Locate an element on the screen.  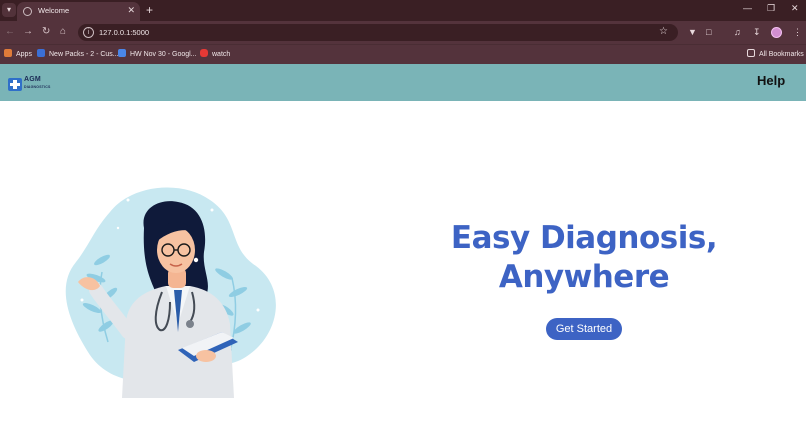
google-docs-icon is located at coordinates (122, 53).